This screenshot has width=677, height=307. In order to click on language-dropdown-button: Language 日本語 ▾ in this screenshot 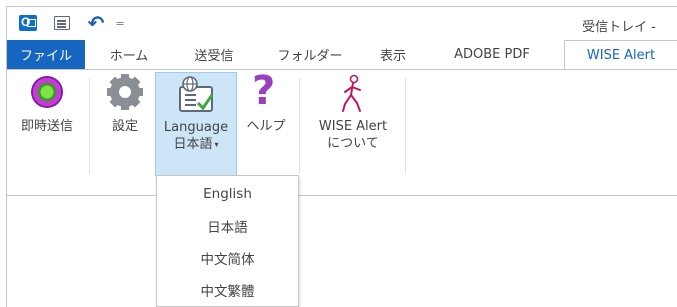, I will do `click(196, 124)`.